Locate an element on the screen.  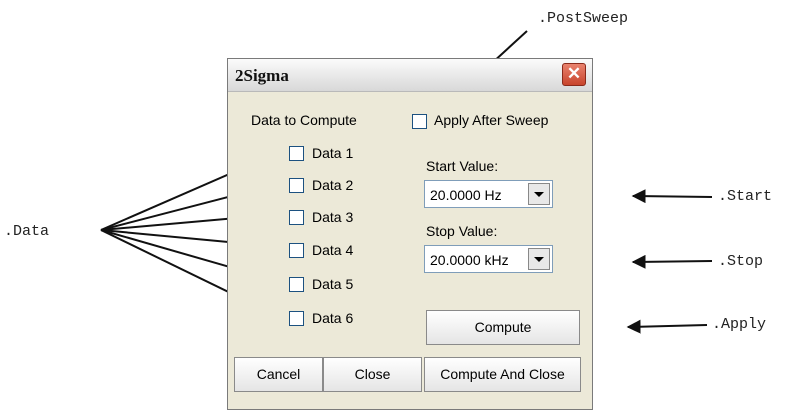
start-value-label: Start Value: is located at coordinates (462, 166).